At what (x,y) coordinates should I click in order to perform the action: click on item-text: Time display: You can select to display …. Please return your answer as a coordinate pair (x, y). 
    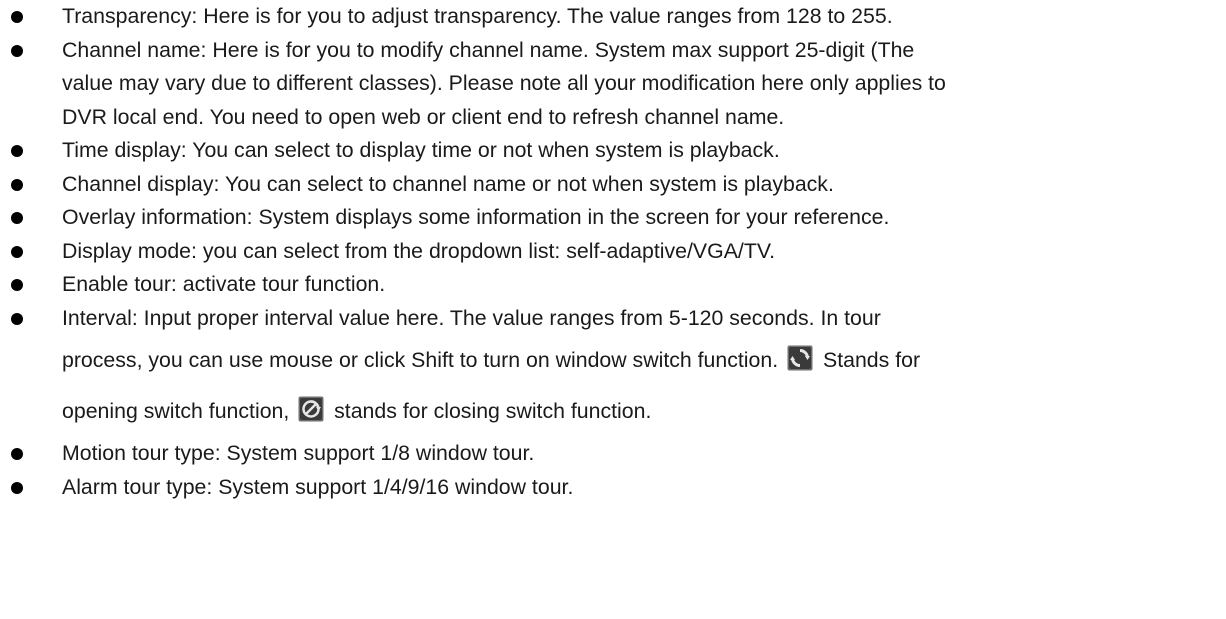
    Looking at the image, I should click on (421, 150).